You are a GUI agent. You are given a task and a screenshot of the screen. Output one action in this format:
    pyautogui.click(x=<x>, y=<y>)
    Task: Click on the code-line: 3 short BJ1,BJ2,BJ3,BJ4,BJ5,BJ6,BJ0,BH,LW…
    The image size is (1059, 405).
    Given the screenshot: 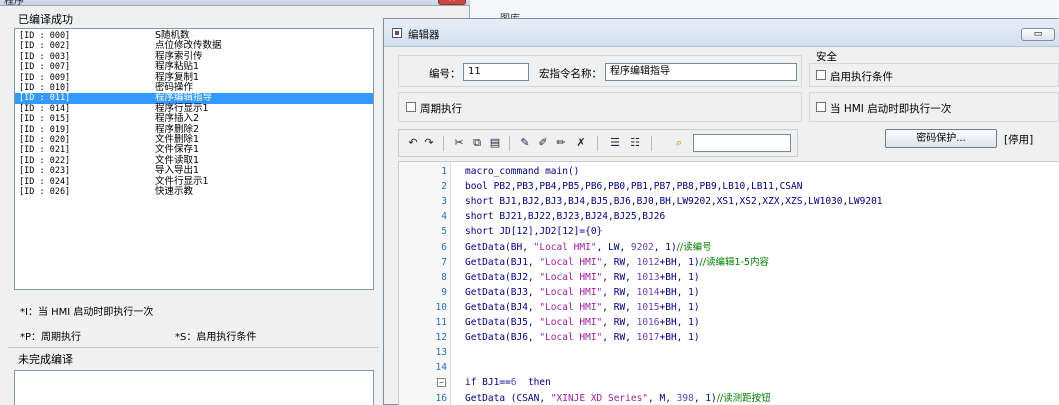 What is the action you would take?
    pyautogui.click(x=729, y=201)
    